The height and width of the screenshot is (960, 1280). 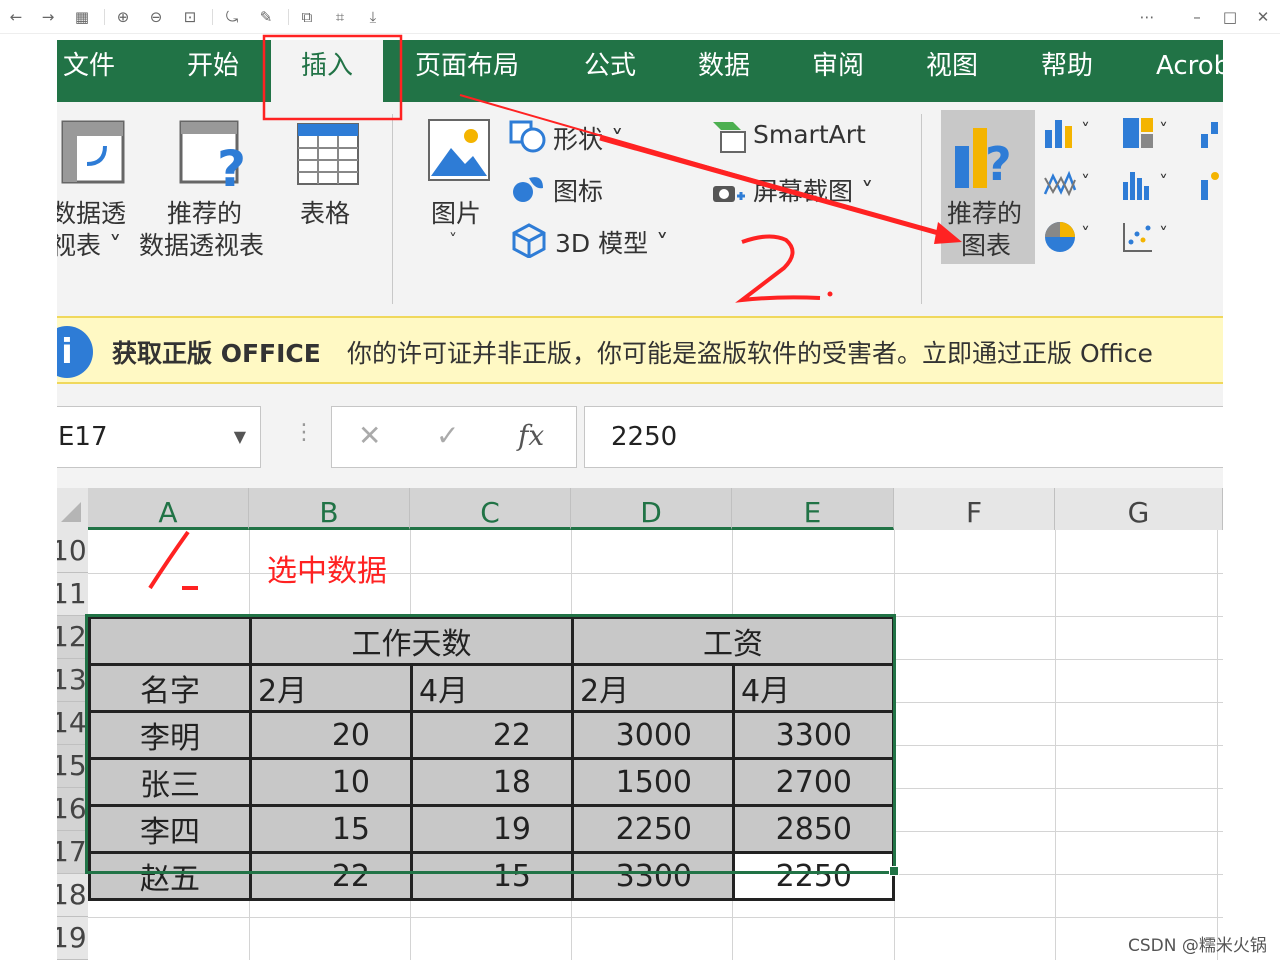 What do you see at coordinates (16, 17) in the screenshot?
I see `back-icon: ←` at bounding box center [16, 17].